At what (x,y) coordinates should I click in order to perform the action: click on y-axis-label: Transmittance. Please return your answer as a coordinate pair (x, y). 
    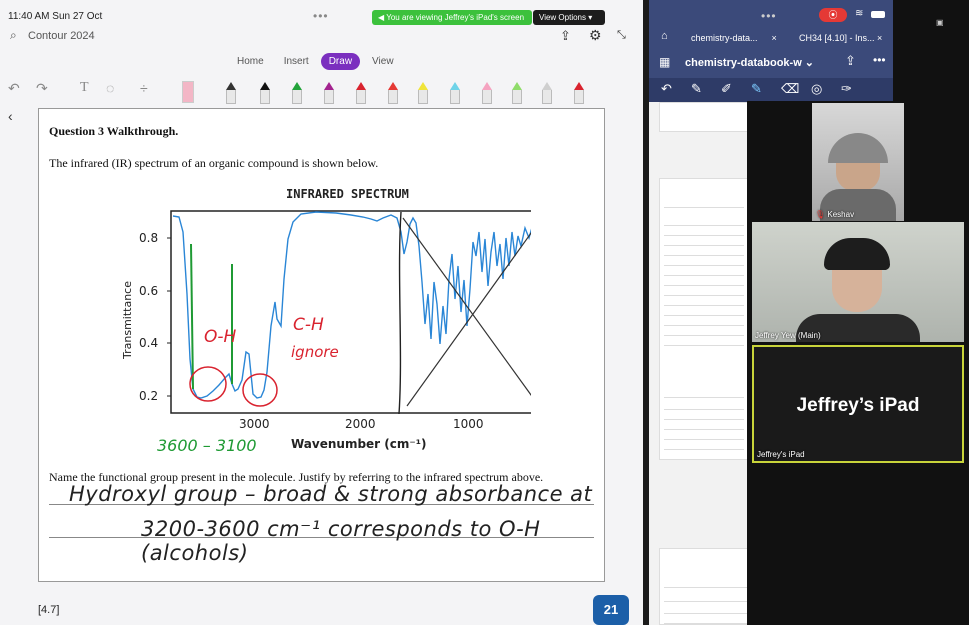
    Looking at the image, I should click on (127, 320).